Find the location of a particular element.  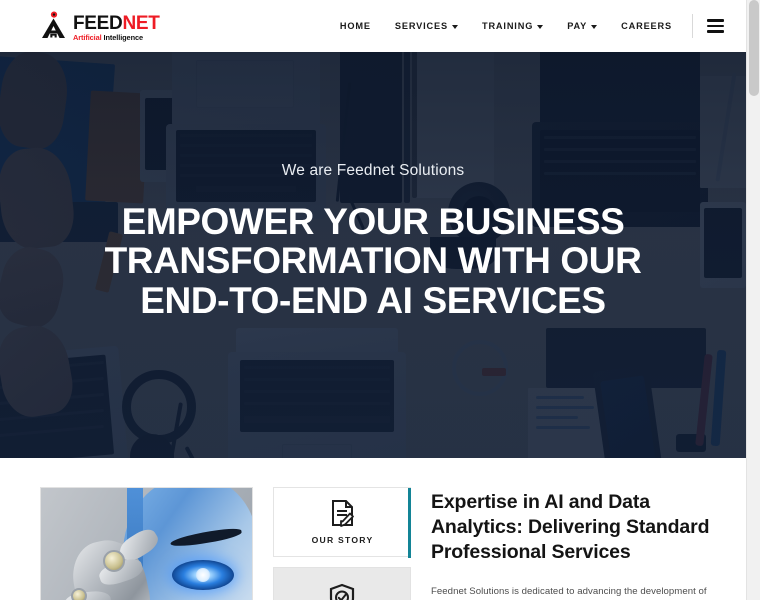

hero-title-line-3: END-TO-END AI SERVICES is located at coordinates (373, 300).